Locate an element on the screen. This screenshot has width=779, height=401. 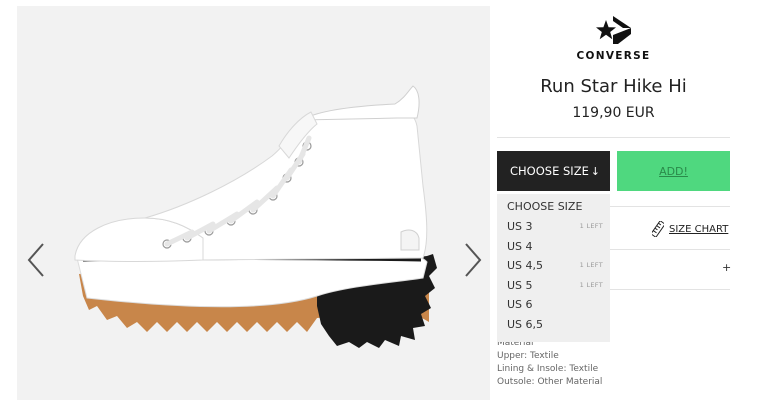
size-chart-label: SIZE CHART is located at coordinates (699, 229).